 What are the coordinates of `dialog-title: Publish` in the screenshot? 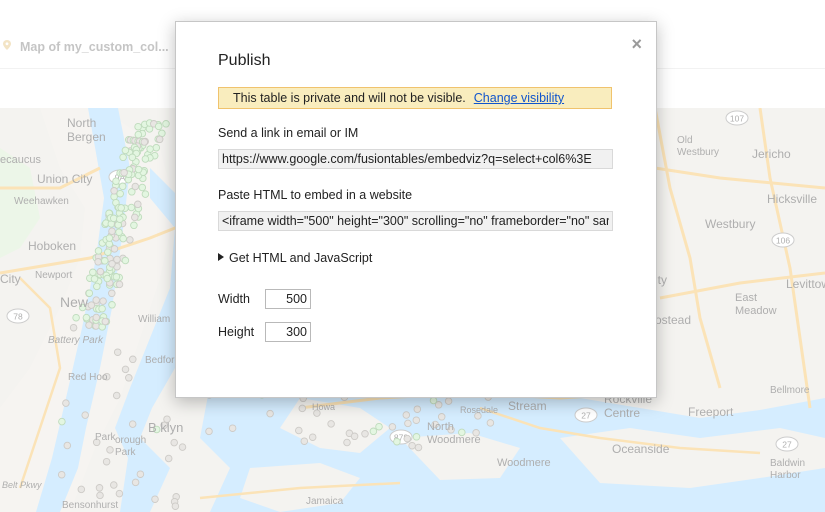 It's located at (244, 60).